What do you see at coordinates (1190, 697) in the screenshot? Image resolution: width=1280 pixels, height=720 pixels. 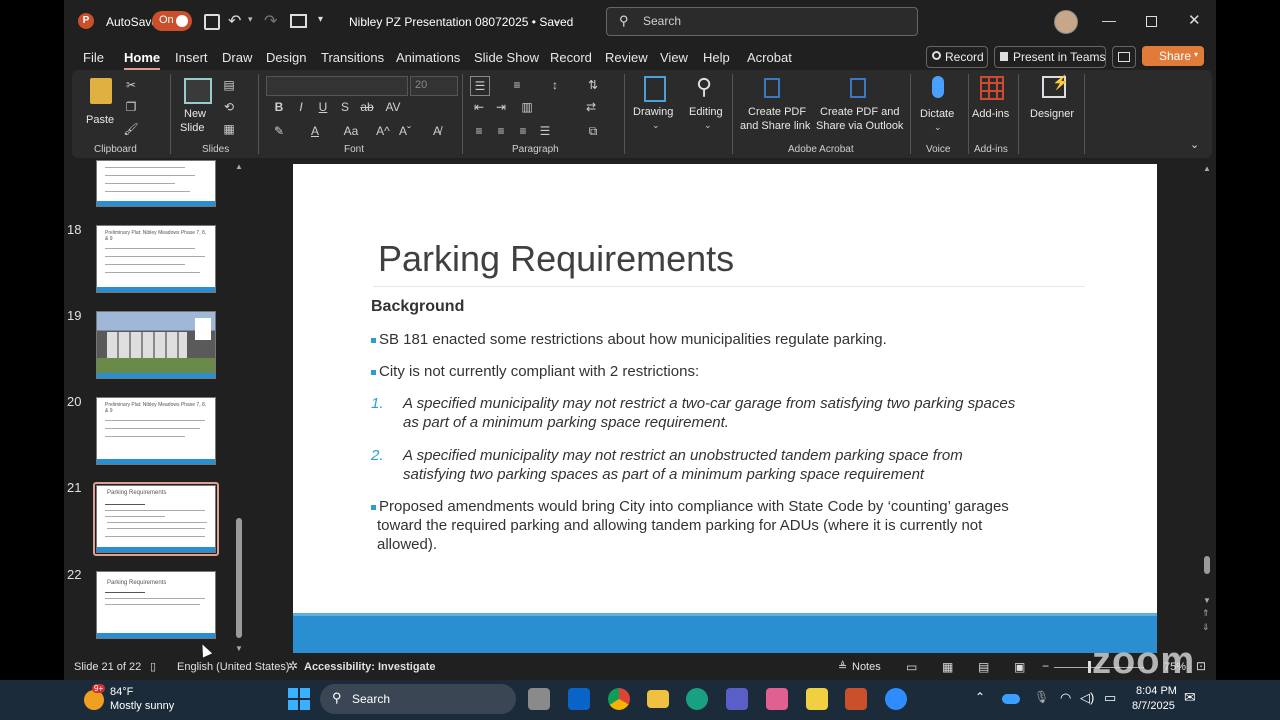 I see `notifications-icon: ✉` at bounding box center [1190, 697].